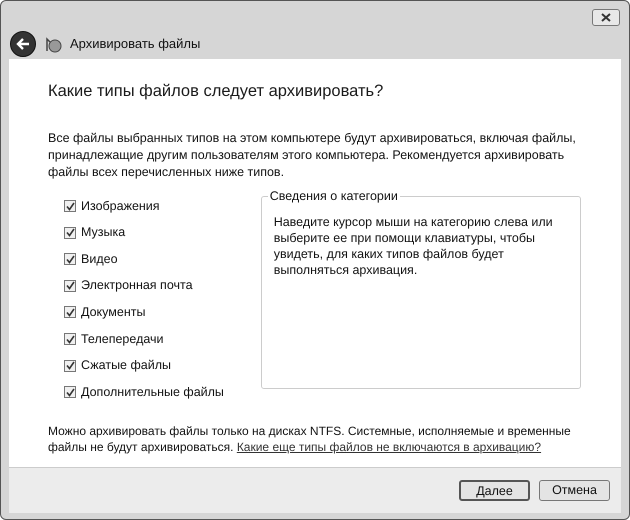 The image size is (630, 520). Describe the element at coordinates (162, 259) in the screenshot. I see `category-checkbox: Видео` at that location.